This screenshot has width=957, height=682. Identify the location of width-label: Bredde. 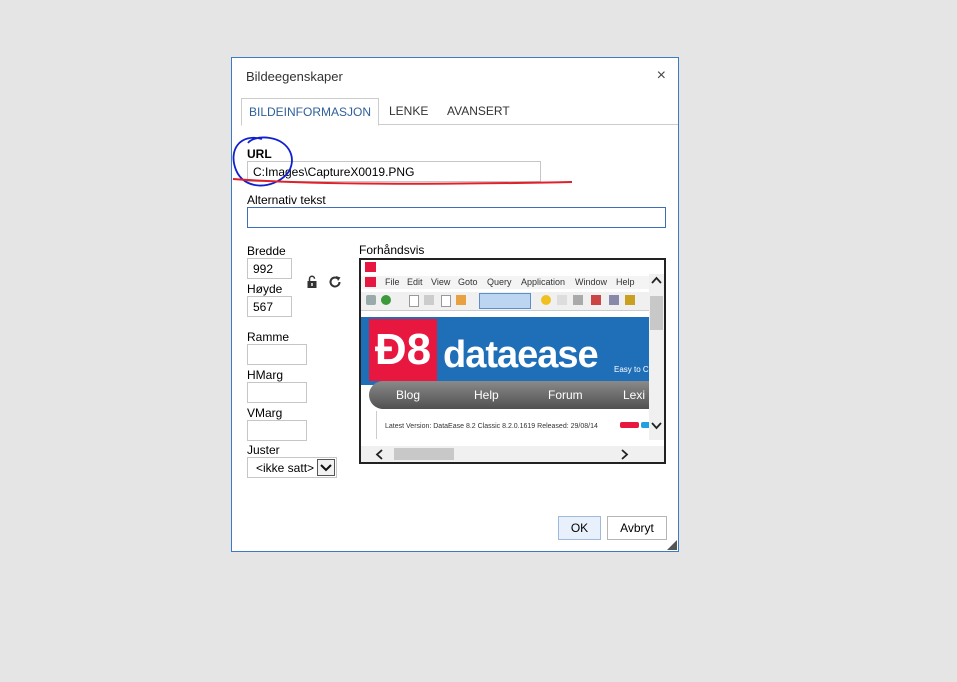
(266, 251).